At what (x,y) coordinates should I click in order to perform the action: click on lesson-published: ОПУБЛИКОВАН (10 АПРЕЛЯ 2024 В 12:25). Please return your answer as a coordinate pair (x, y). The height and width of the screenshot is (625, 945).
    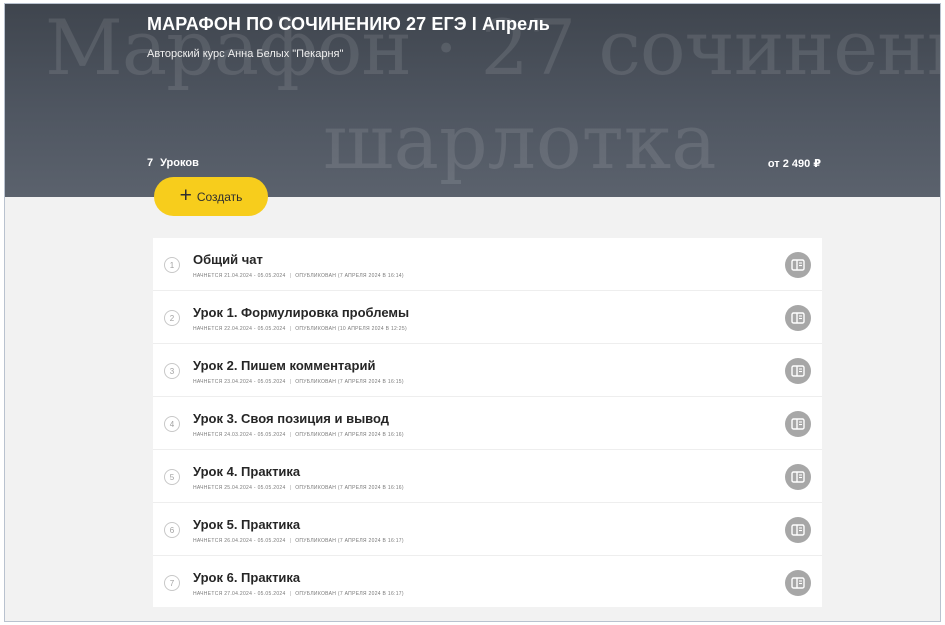
    Looking at the image, I should click on (351, 329).